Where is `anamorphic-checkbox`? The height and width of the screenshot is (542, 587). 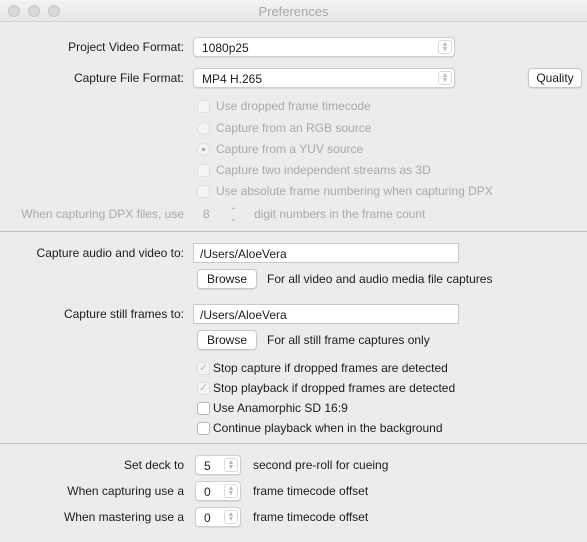
anamorphic-checkbox is located at coordinates (203, 408).